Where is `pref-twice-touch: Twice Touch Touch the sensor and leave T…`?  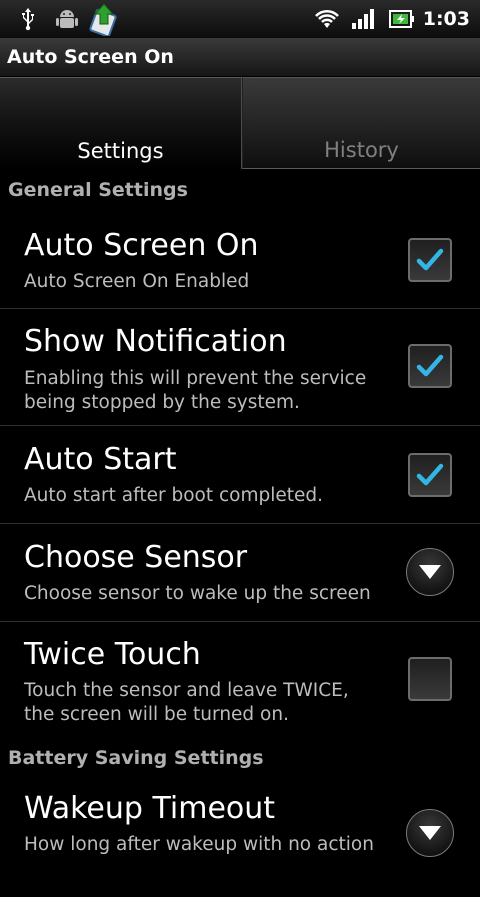 pref-twice-touch: Twice Touch Touch the sensor and leave T… is located at coordinates (240, 680).